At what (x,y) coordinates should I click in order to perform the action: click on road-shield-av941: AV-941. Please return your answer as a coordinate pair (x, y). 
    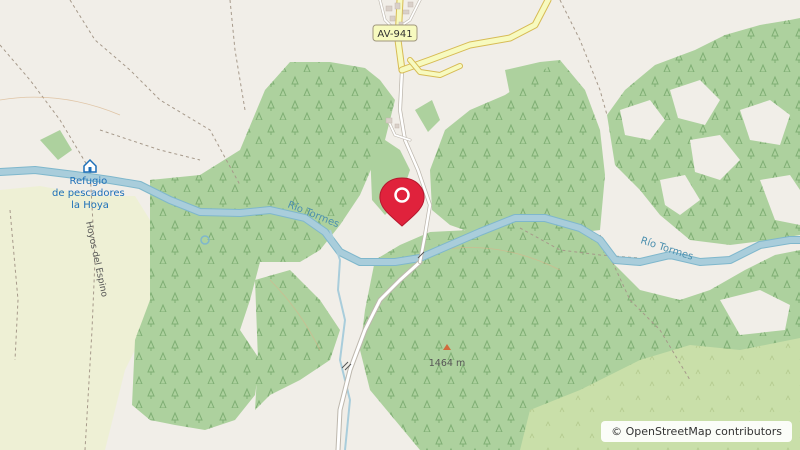
    Looking at the image, I should click on (395, 33).